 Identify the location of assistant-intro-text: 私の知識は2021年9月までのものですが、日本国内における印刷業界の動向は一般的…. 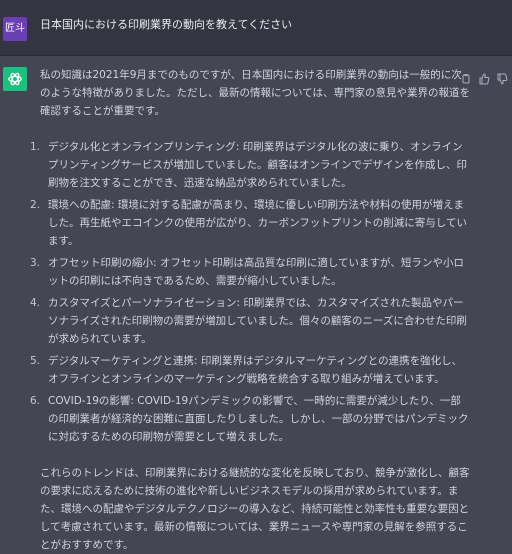
(255, 93).